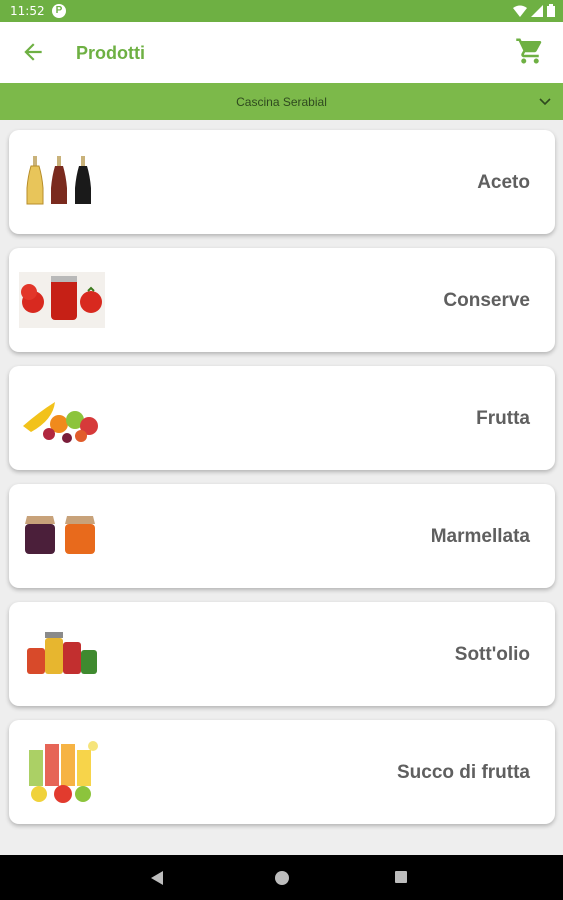 Image resolution: width=563 pixels, height=900 pixels. What do you see at coordinates (281, 11) in the screenshot?
I see `status-bar: 11:52 P` at bounding box center [281, 11].